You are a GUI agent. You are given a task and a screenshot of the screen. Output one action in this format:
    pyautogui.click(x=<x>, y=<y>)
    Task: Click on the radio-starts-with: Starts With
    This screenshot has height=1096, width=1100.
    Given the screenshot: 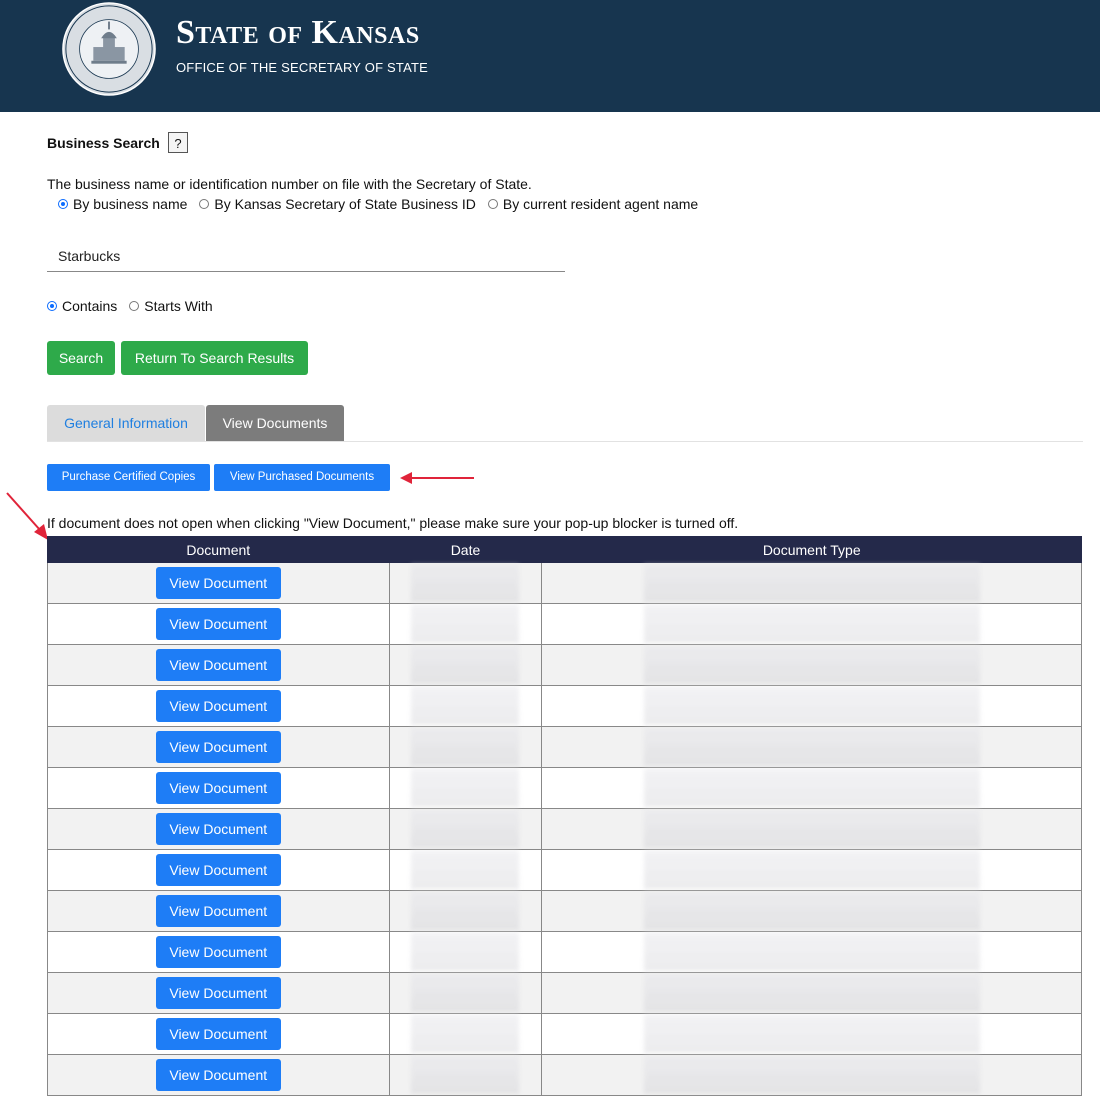 What is the action you would take?
    pyautogui.click(x=171, y=306)
    